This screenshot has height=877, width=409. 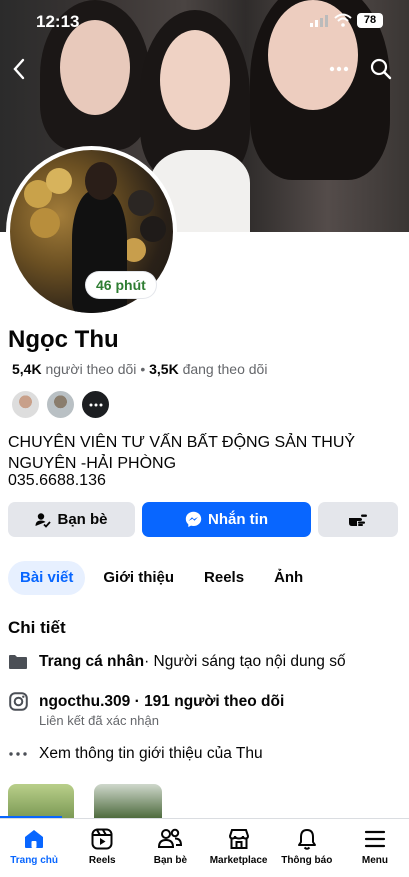 I want to click on message-button: Nhắn tin, so click(x=226, y=519).